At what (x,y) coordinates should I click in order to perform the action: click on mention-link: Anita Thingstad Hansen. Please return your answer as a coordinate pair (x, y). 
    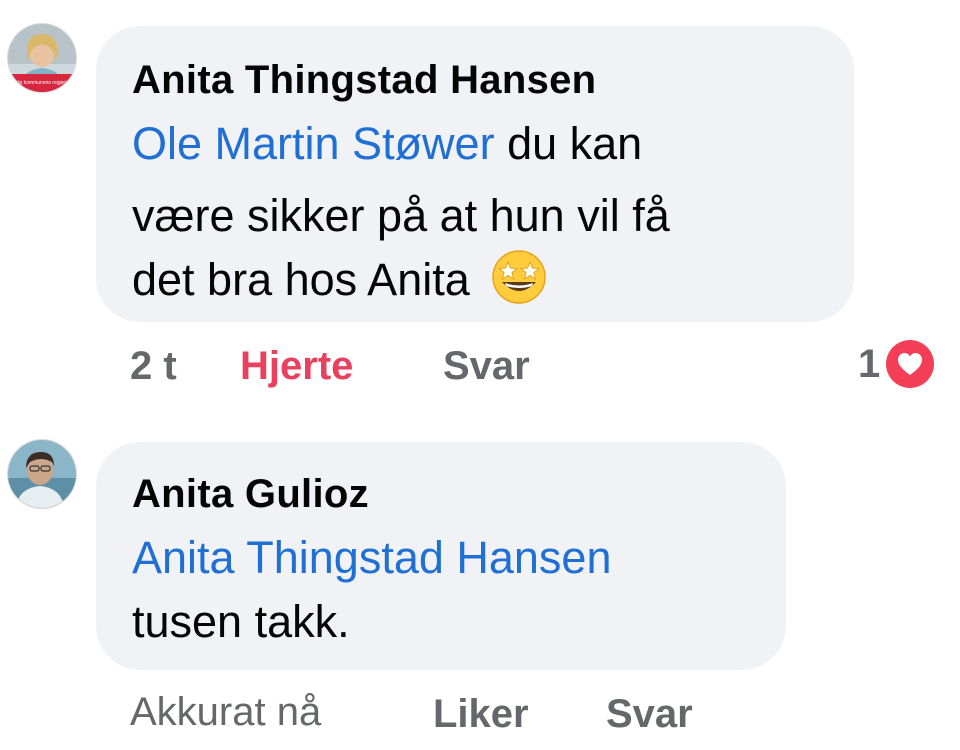
    Looking at the image, I should click on (372, 557).